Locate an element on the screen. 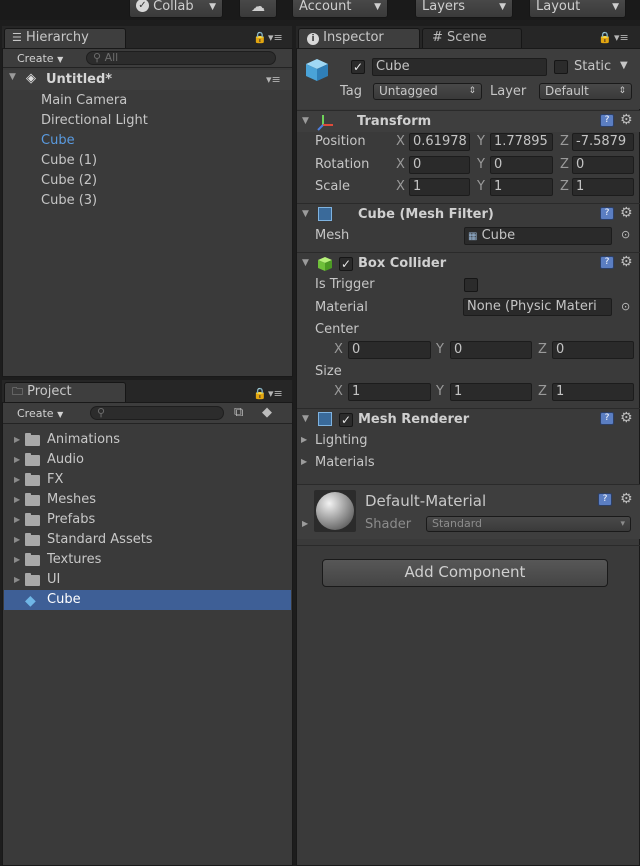 The image size is (640, 866). tab-inspector: i Inspector is located at coordinates (359, 38).